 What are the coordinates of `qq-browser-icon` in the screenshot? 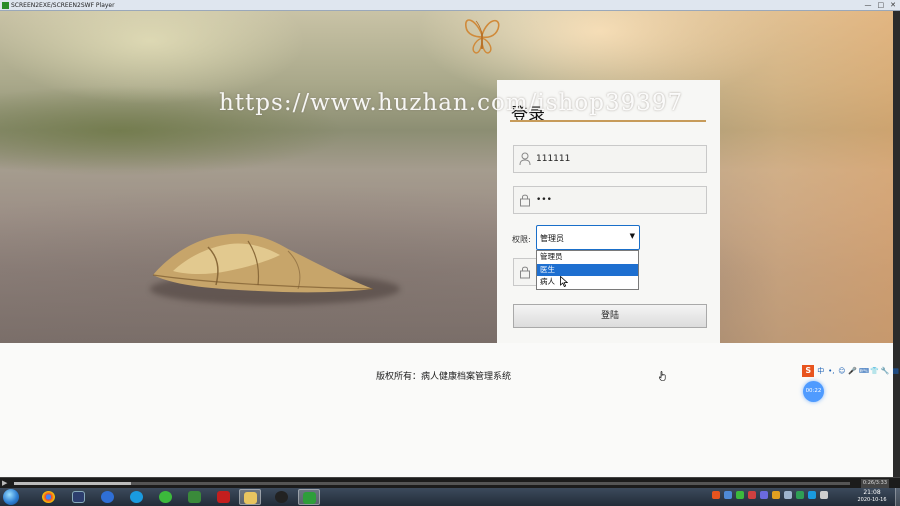 It's located at (137, 497).